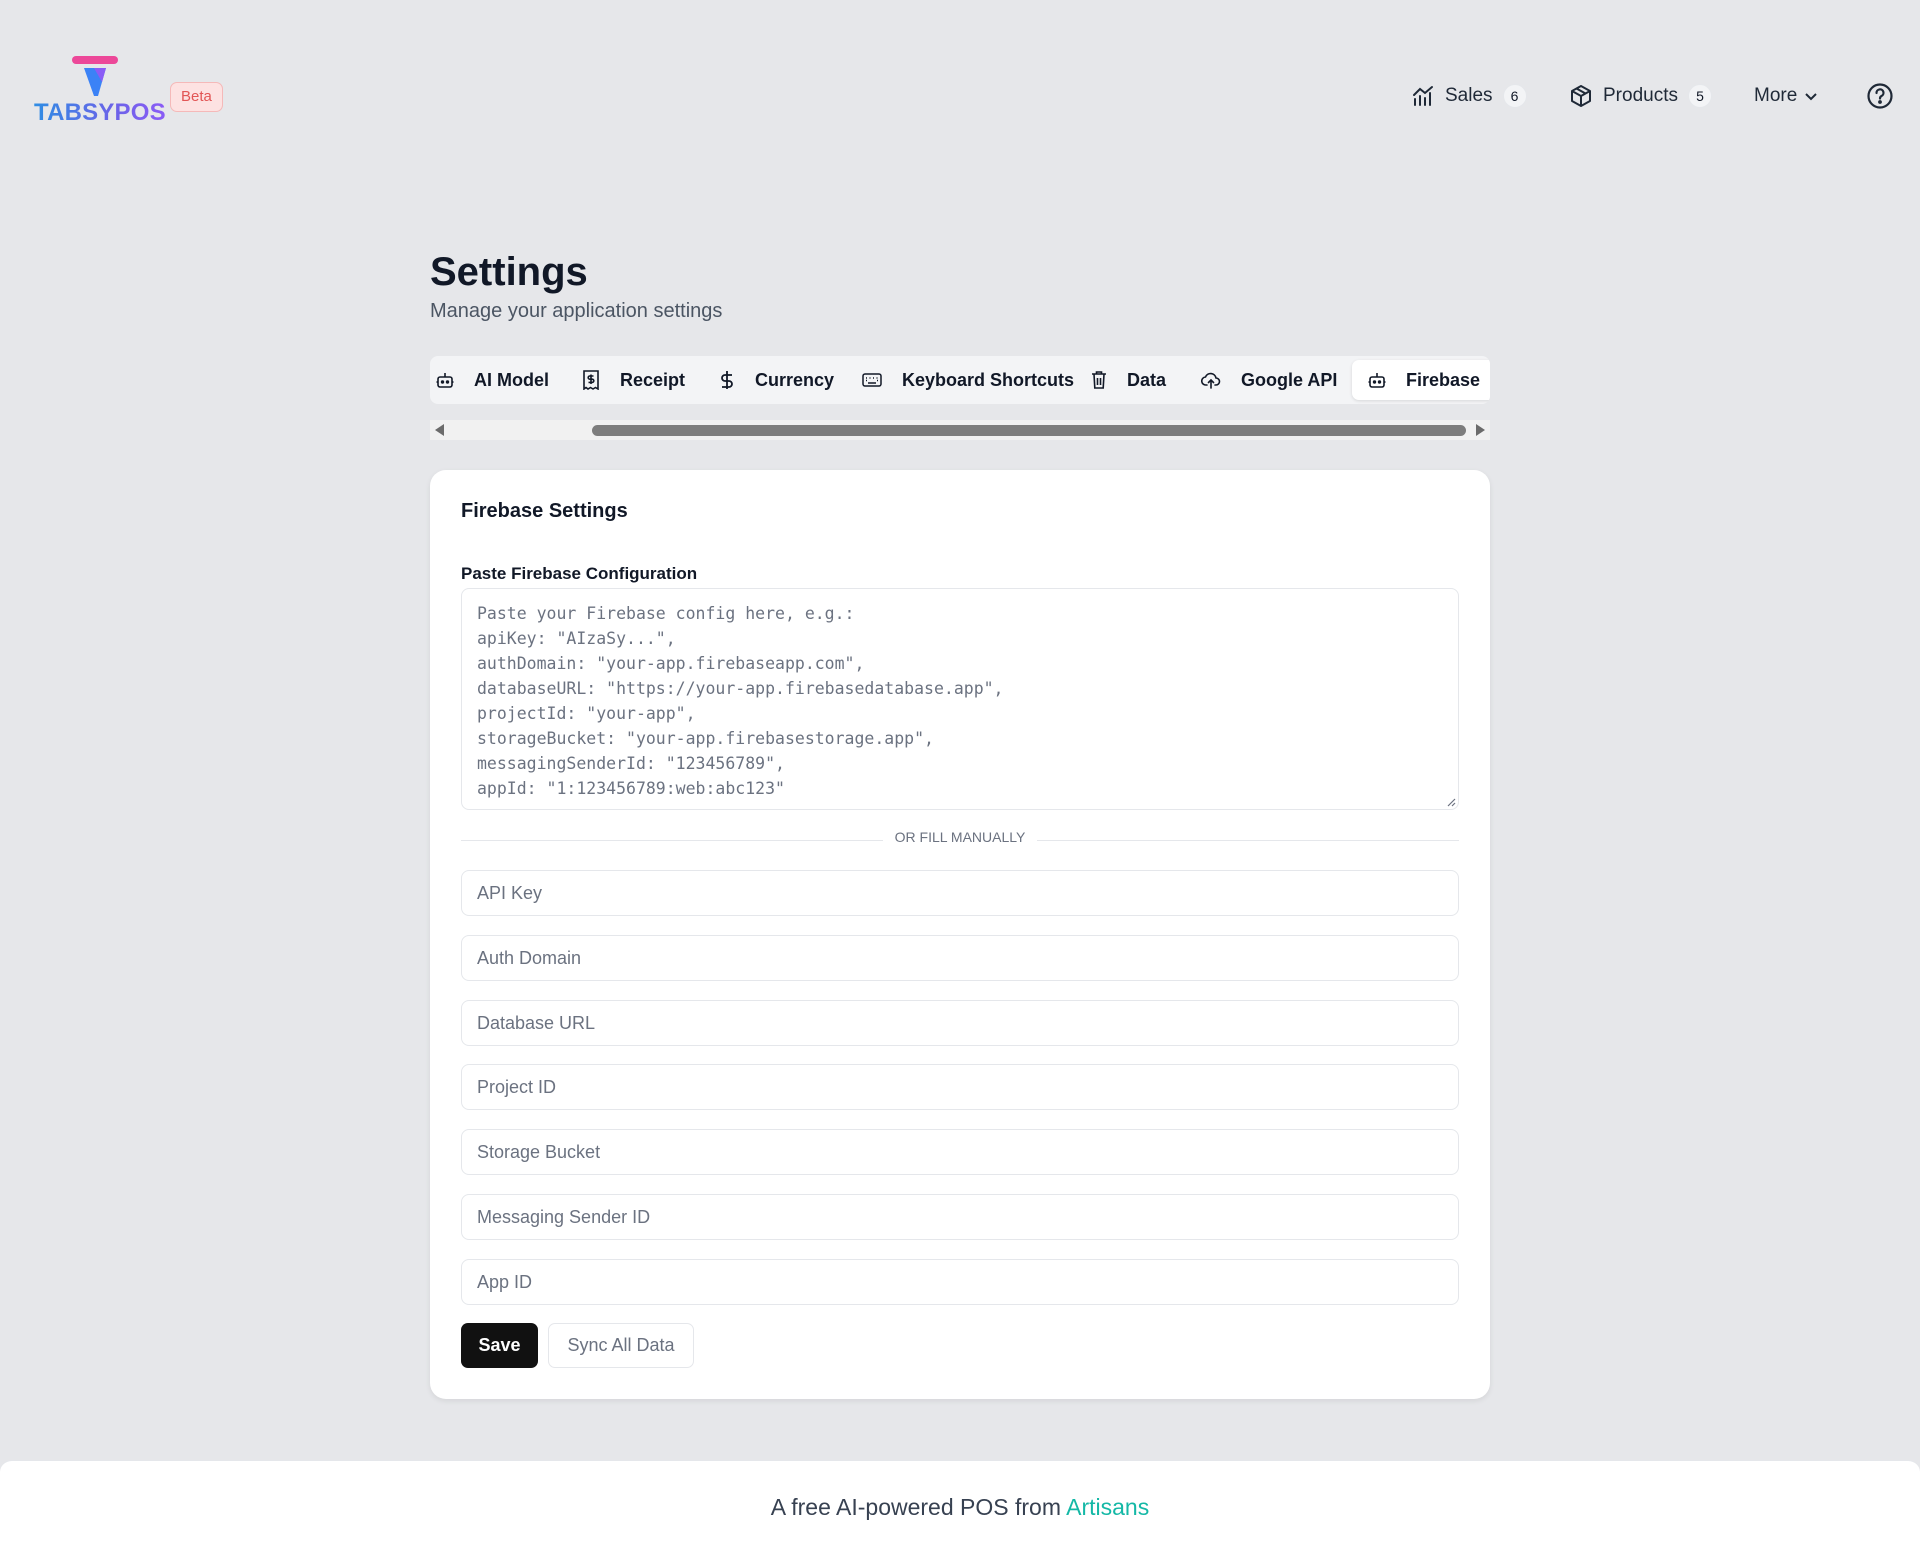 The width and height of the screenshot is (1920, 1557). Describe the element at coordinates (544, 511) in the screenshot. I see `card-title: Firebase Settings` at that location.